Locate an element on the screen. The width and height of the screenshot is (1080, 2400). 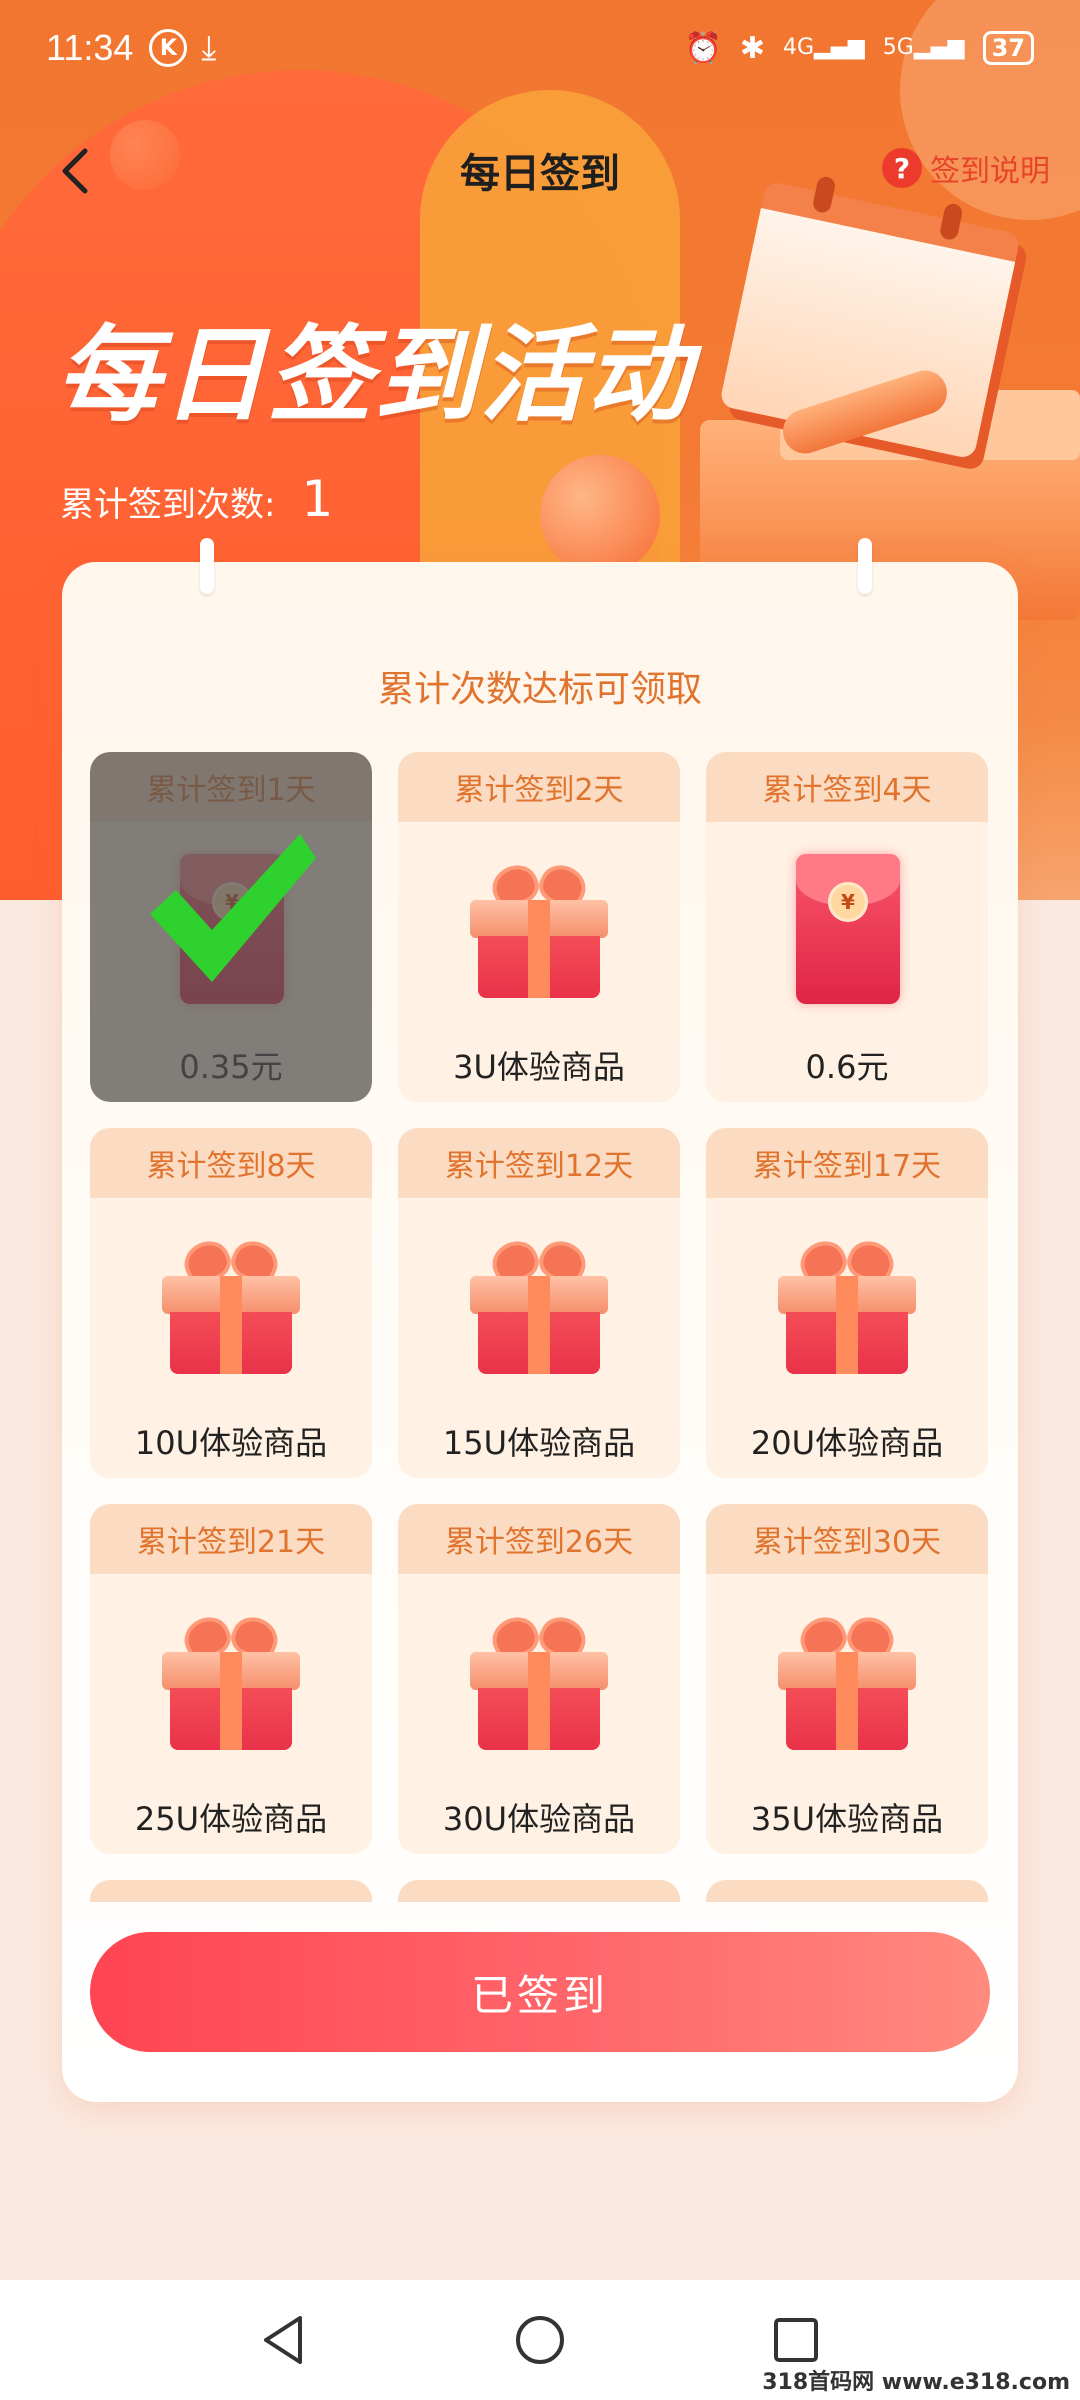
reward-body: 25U体验商品 is located at coordinates (231, 1714).